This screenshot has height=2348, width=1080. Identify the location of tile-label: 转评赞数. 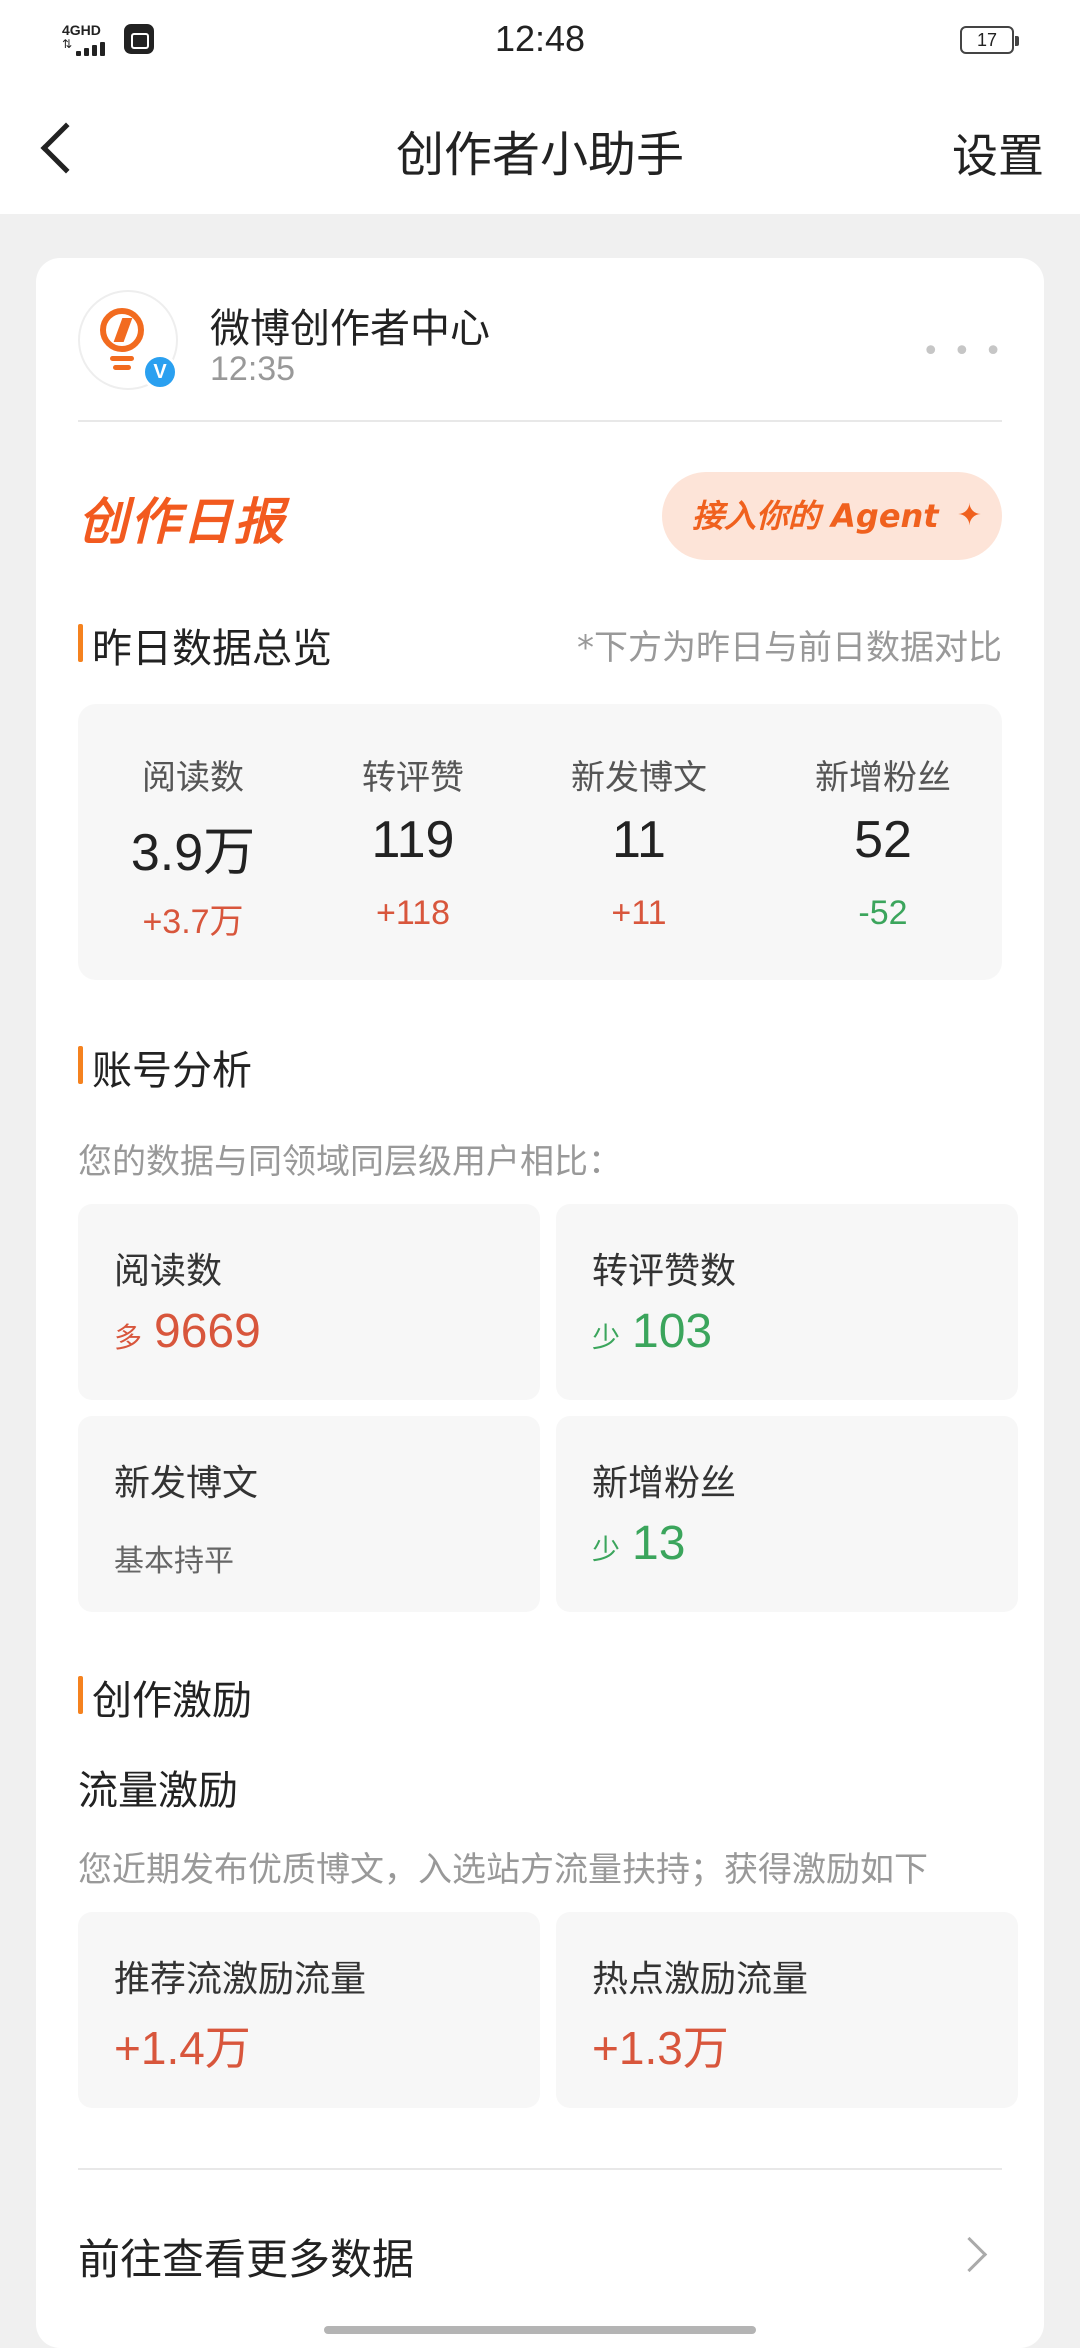
(664, 1271).